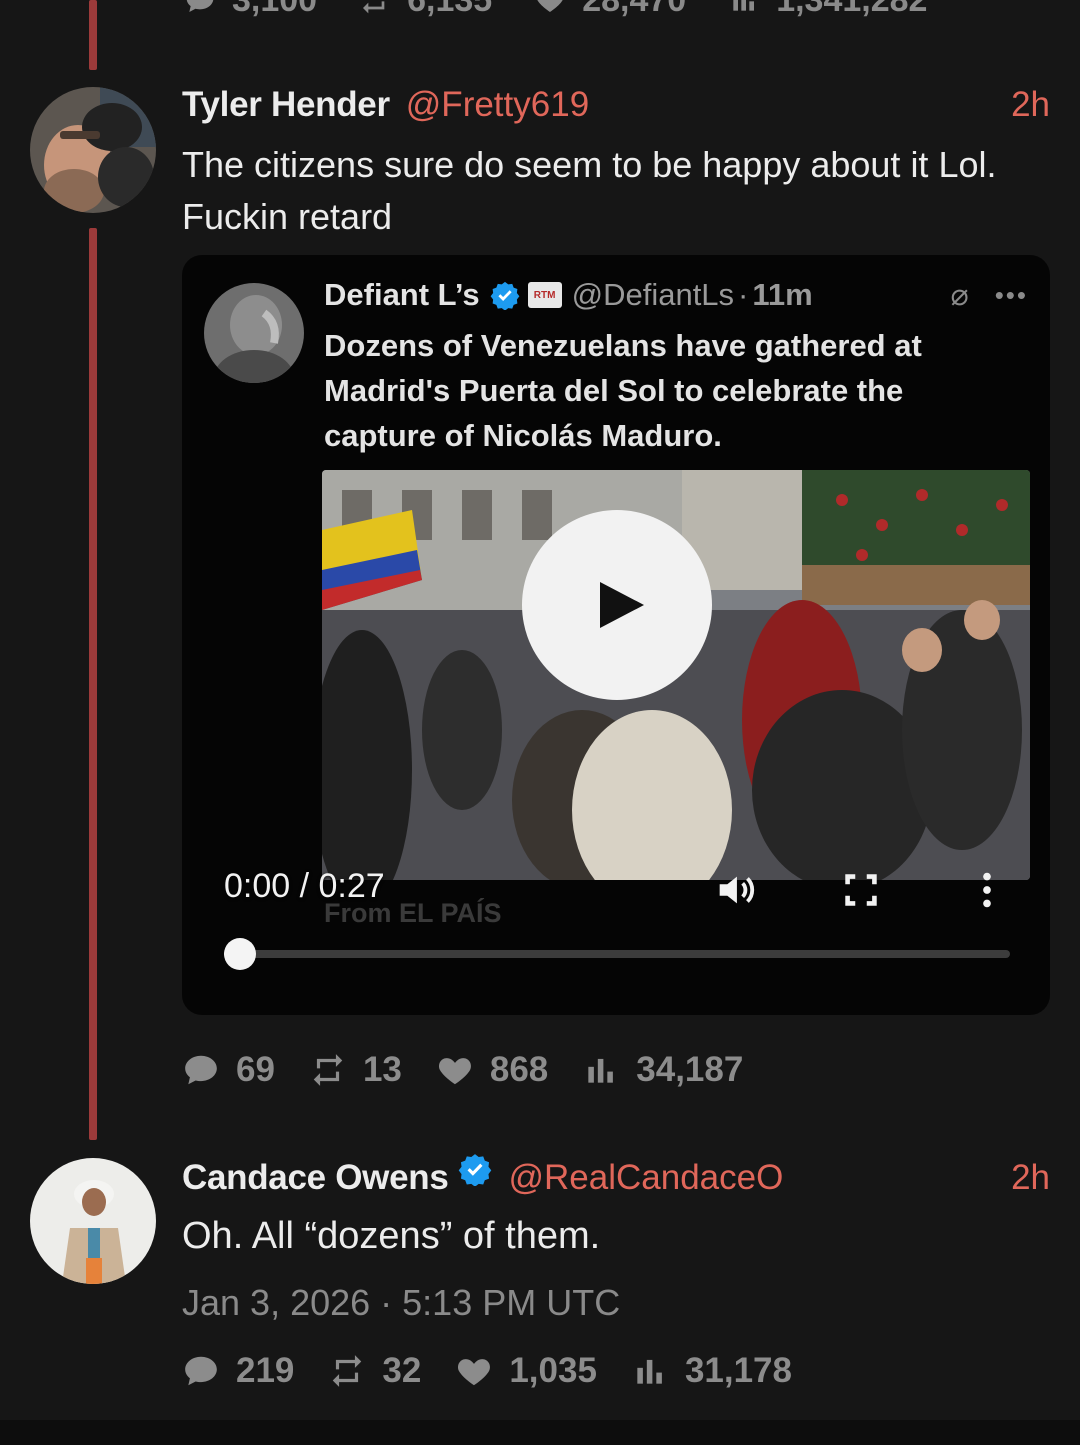  What do you see at coordinates (497, 105) in the screenshot?
I see `author-handle: @Fretty619` at bounding box center [497, 105].